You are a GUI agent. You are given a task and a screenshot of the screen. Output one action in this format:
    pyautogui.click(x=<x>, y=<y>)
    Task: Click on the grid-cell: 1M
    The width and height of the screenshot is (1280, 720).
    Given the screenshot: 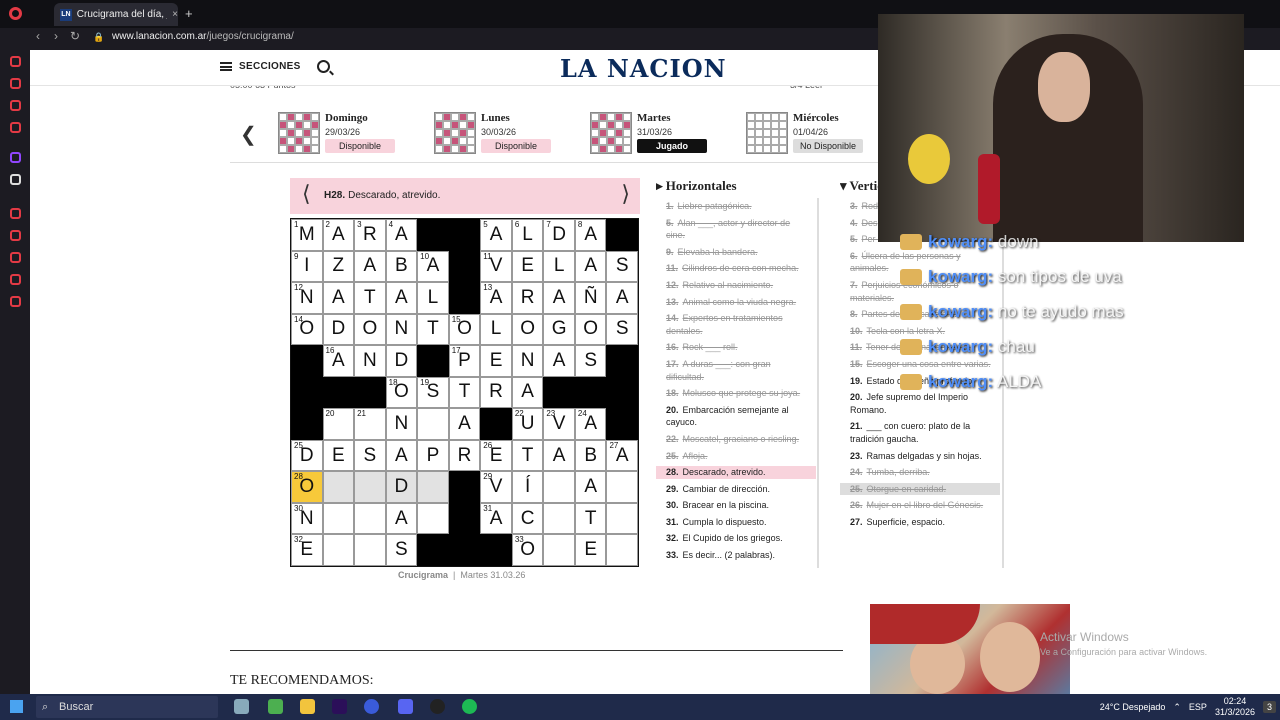 What is the action you would take?
    pyautogui.click(x=307, y=235)
    